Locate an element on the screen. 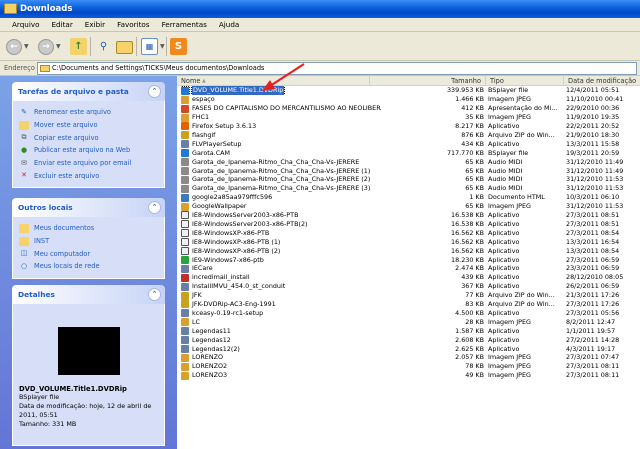  file-date: 1/1/2011 19:57 is located at coordinates (591, 330).